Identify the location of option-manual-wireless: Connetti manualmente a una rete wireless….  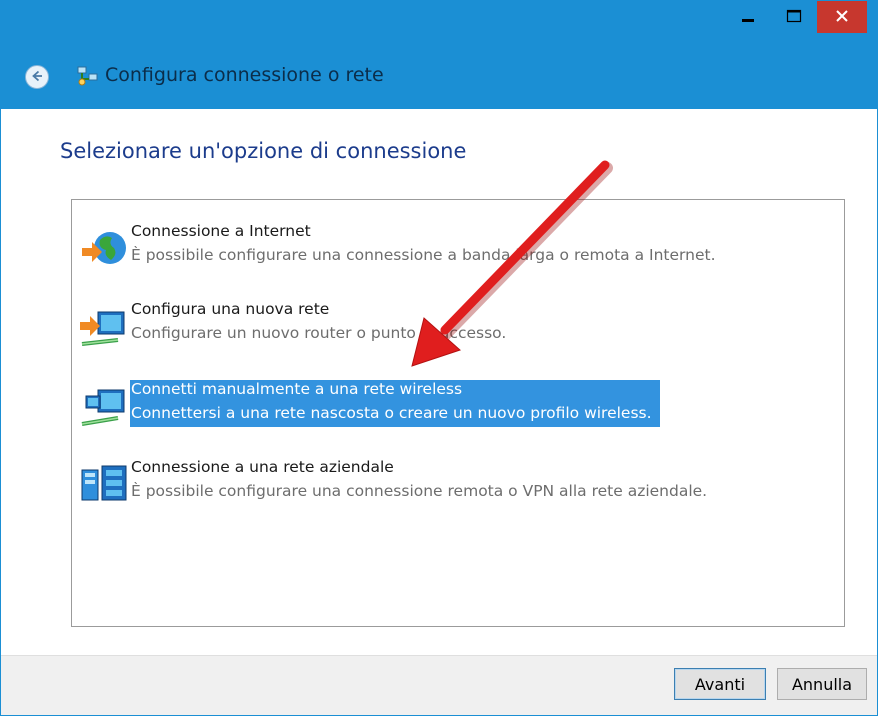
(446, 406).